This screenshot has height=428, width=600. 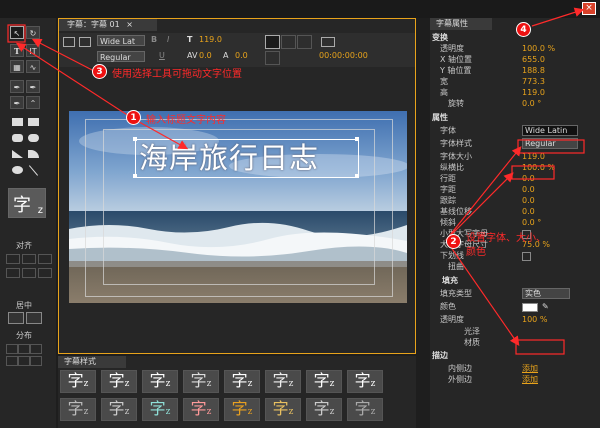 I want to click on timecode: 00:00:00:00, so click(x=343, y=55).